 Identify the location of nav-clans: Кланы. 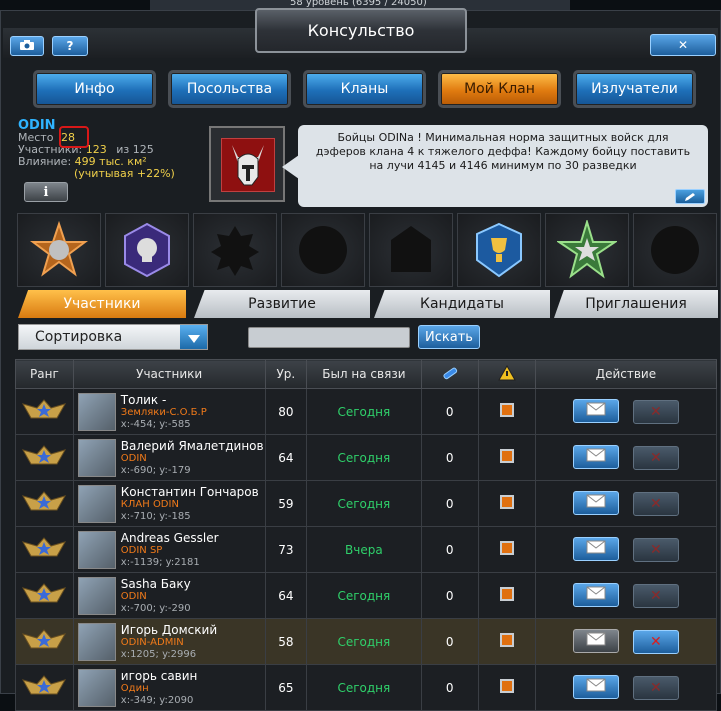
(364, 89).